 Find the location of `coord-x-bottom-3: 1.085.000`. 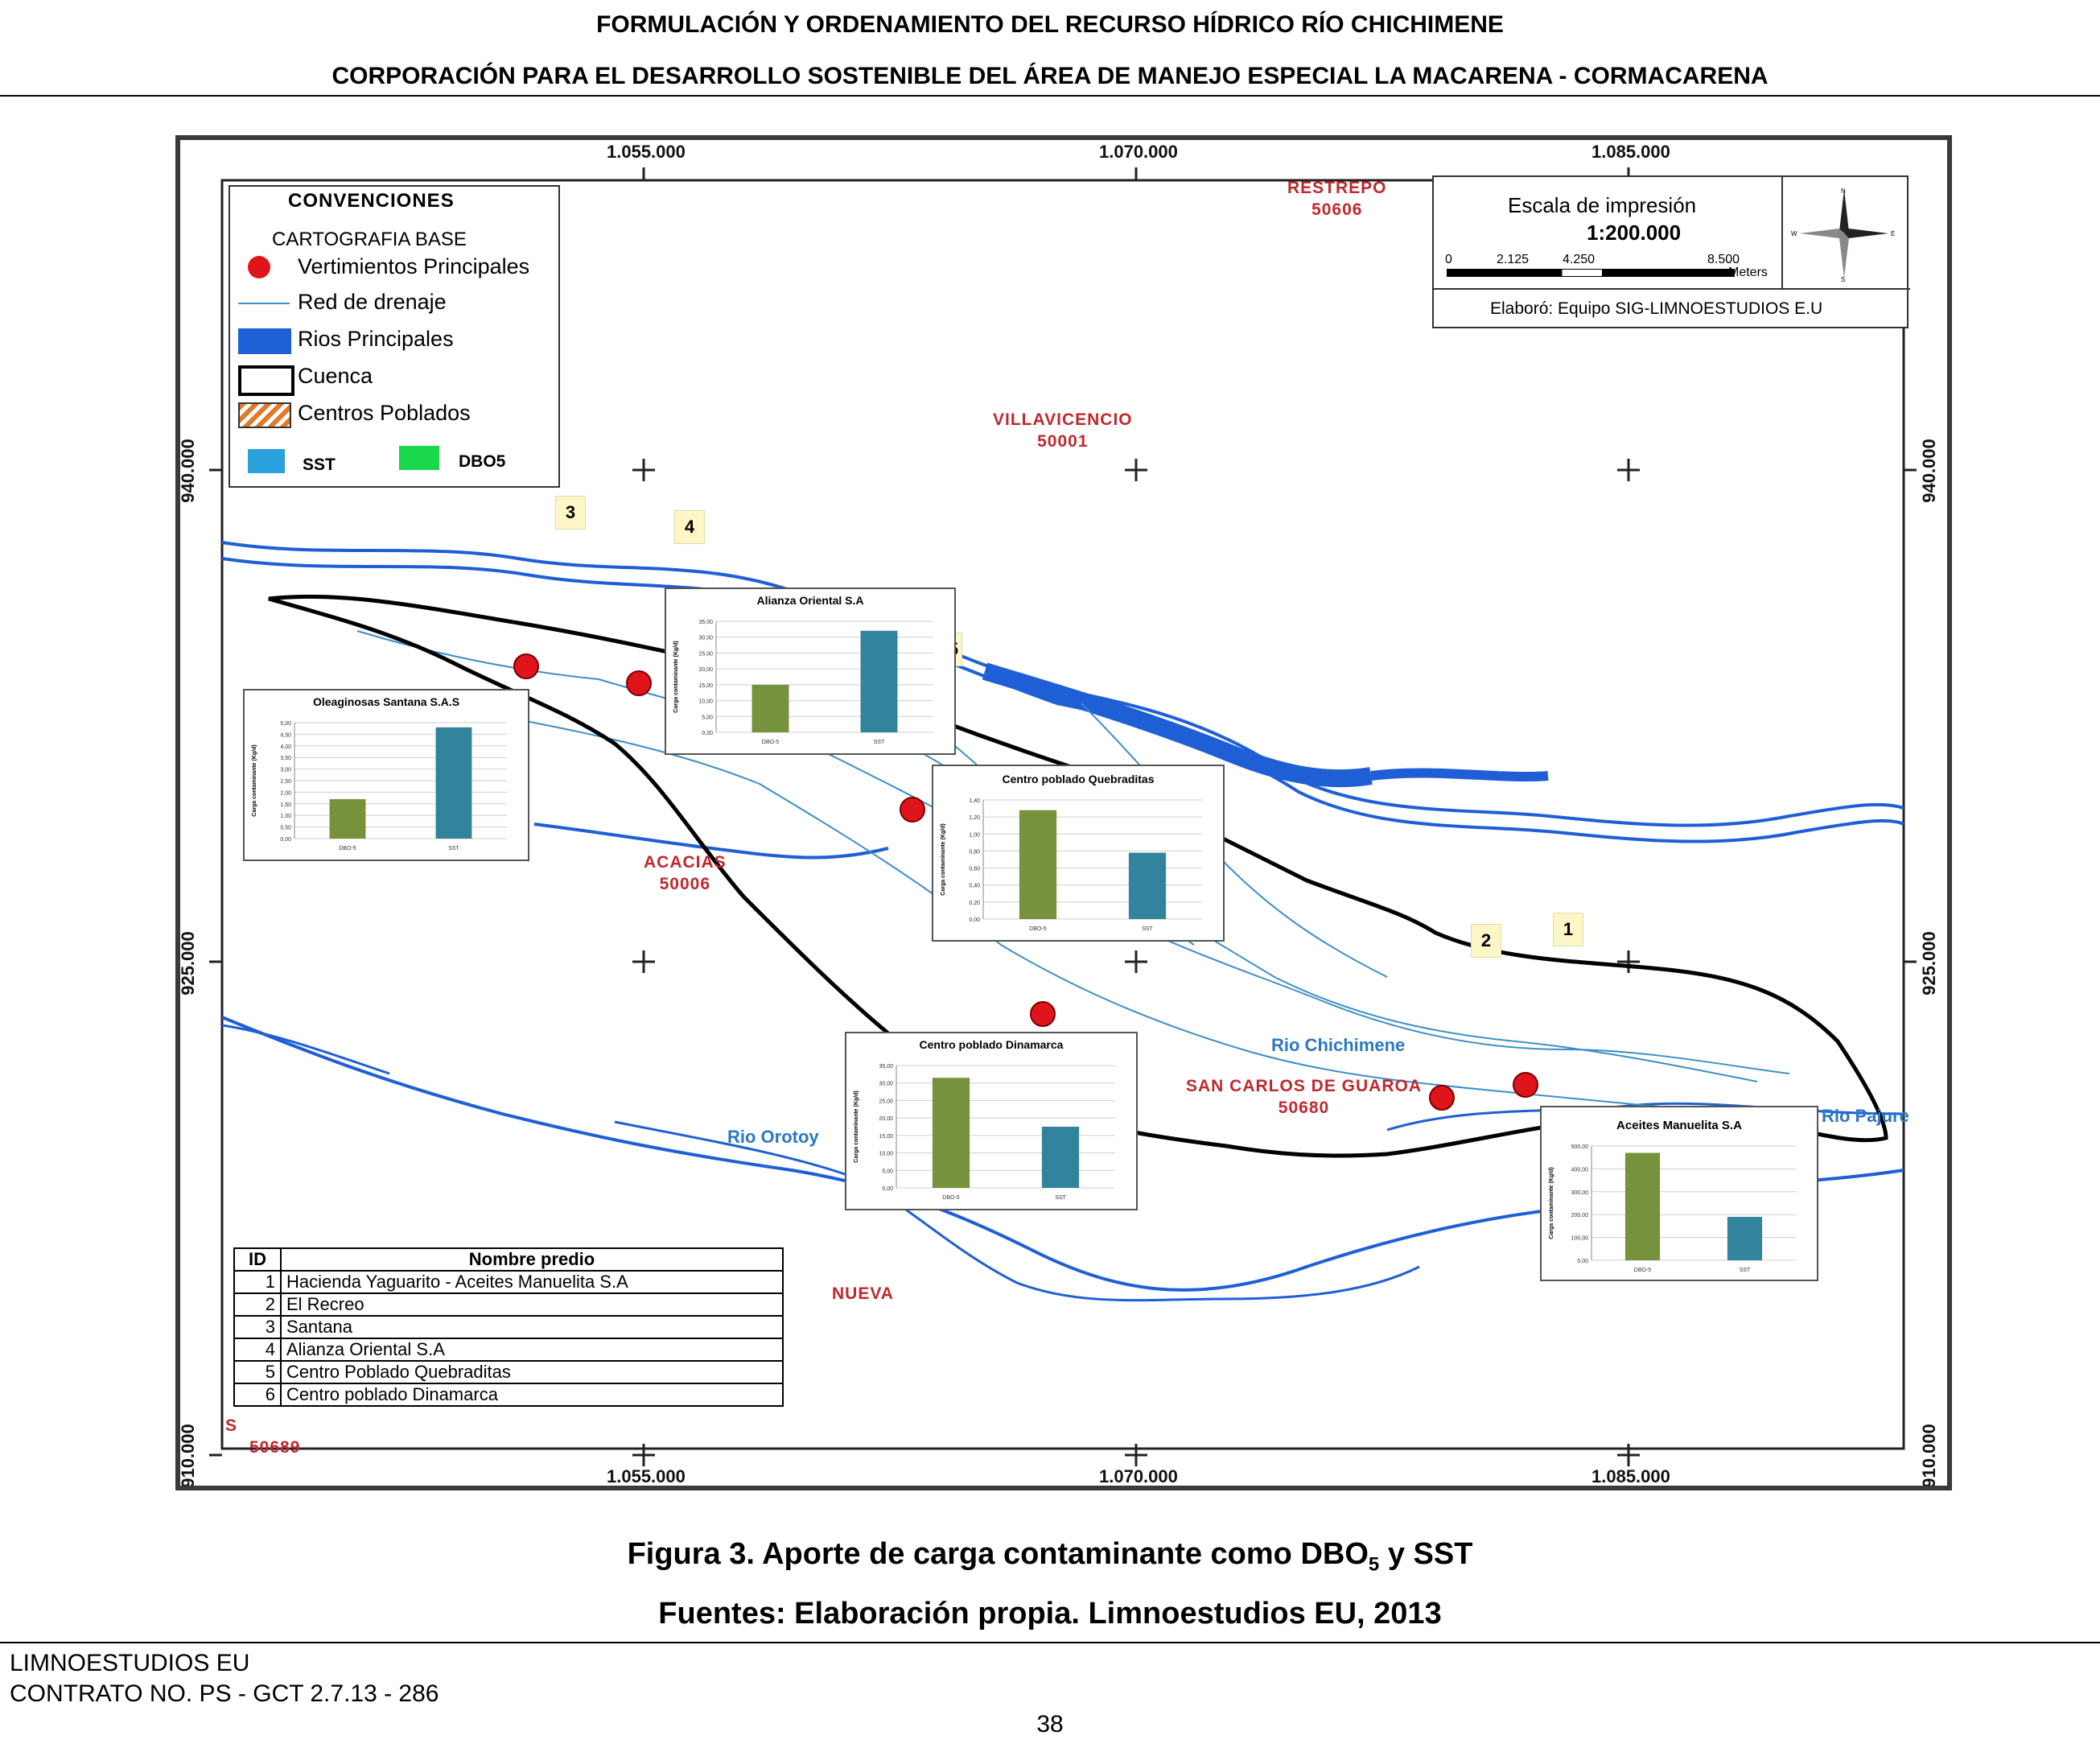

coord-x-bottom-3: 1.085.000 is located at coordinates (1630, 1476).